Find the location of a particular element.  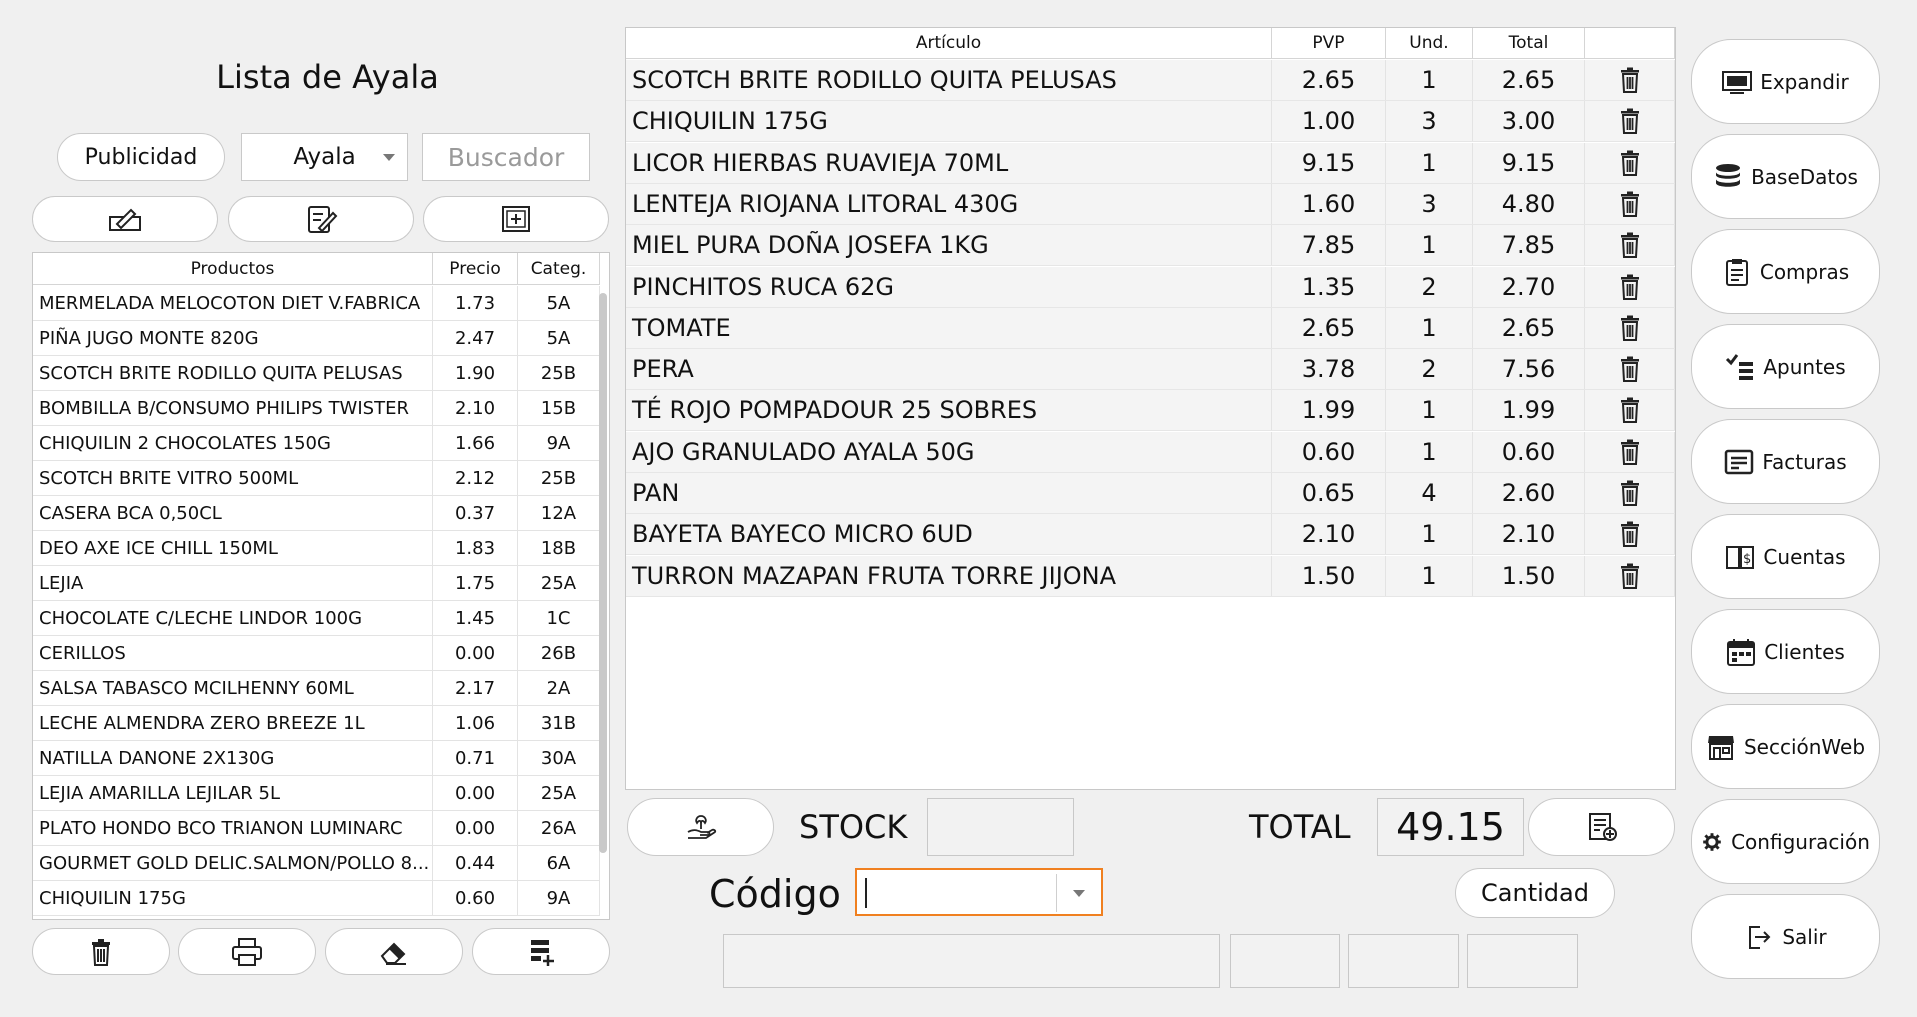

table-row: DEO AXE ICE CHILL 150ML 1.83 18B is located at coordinates (316, 548).